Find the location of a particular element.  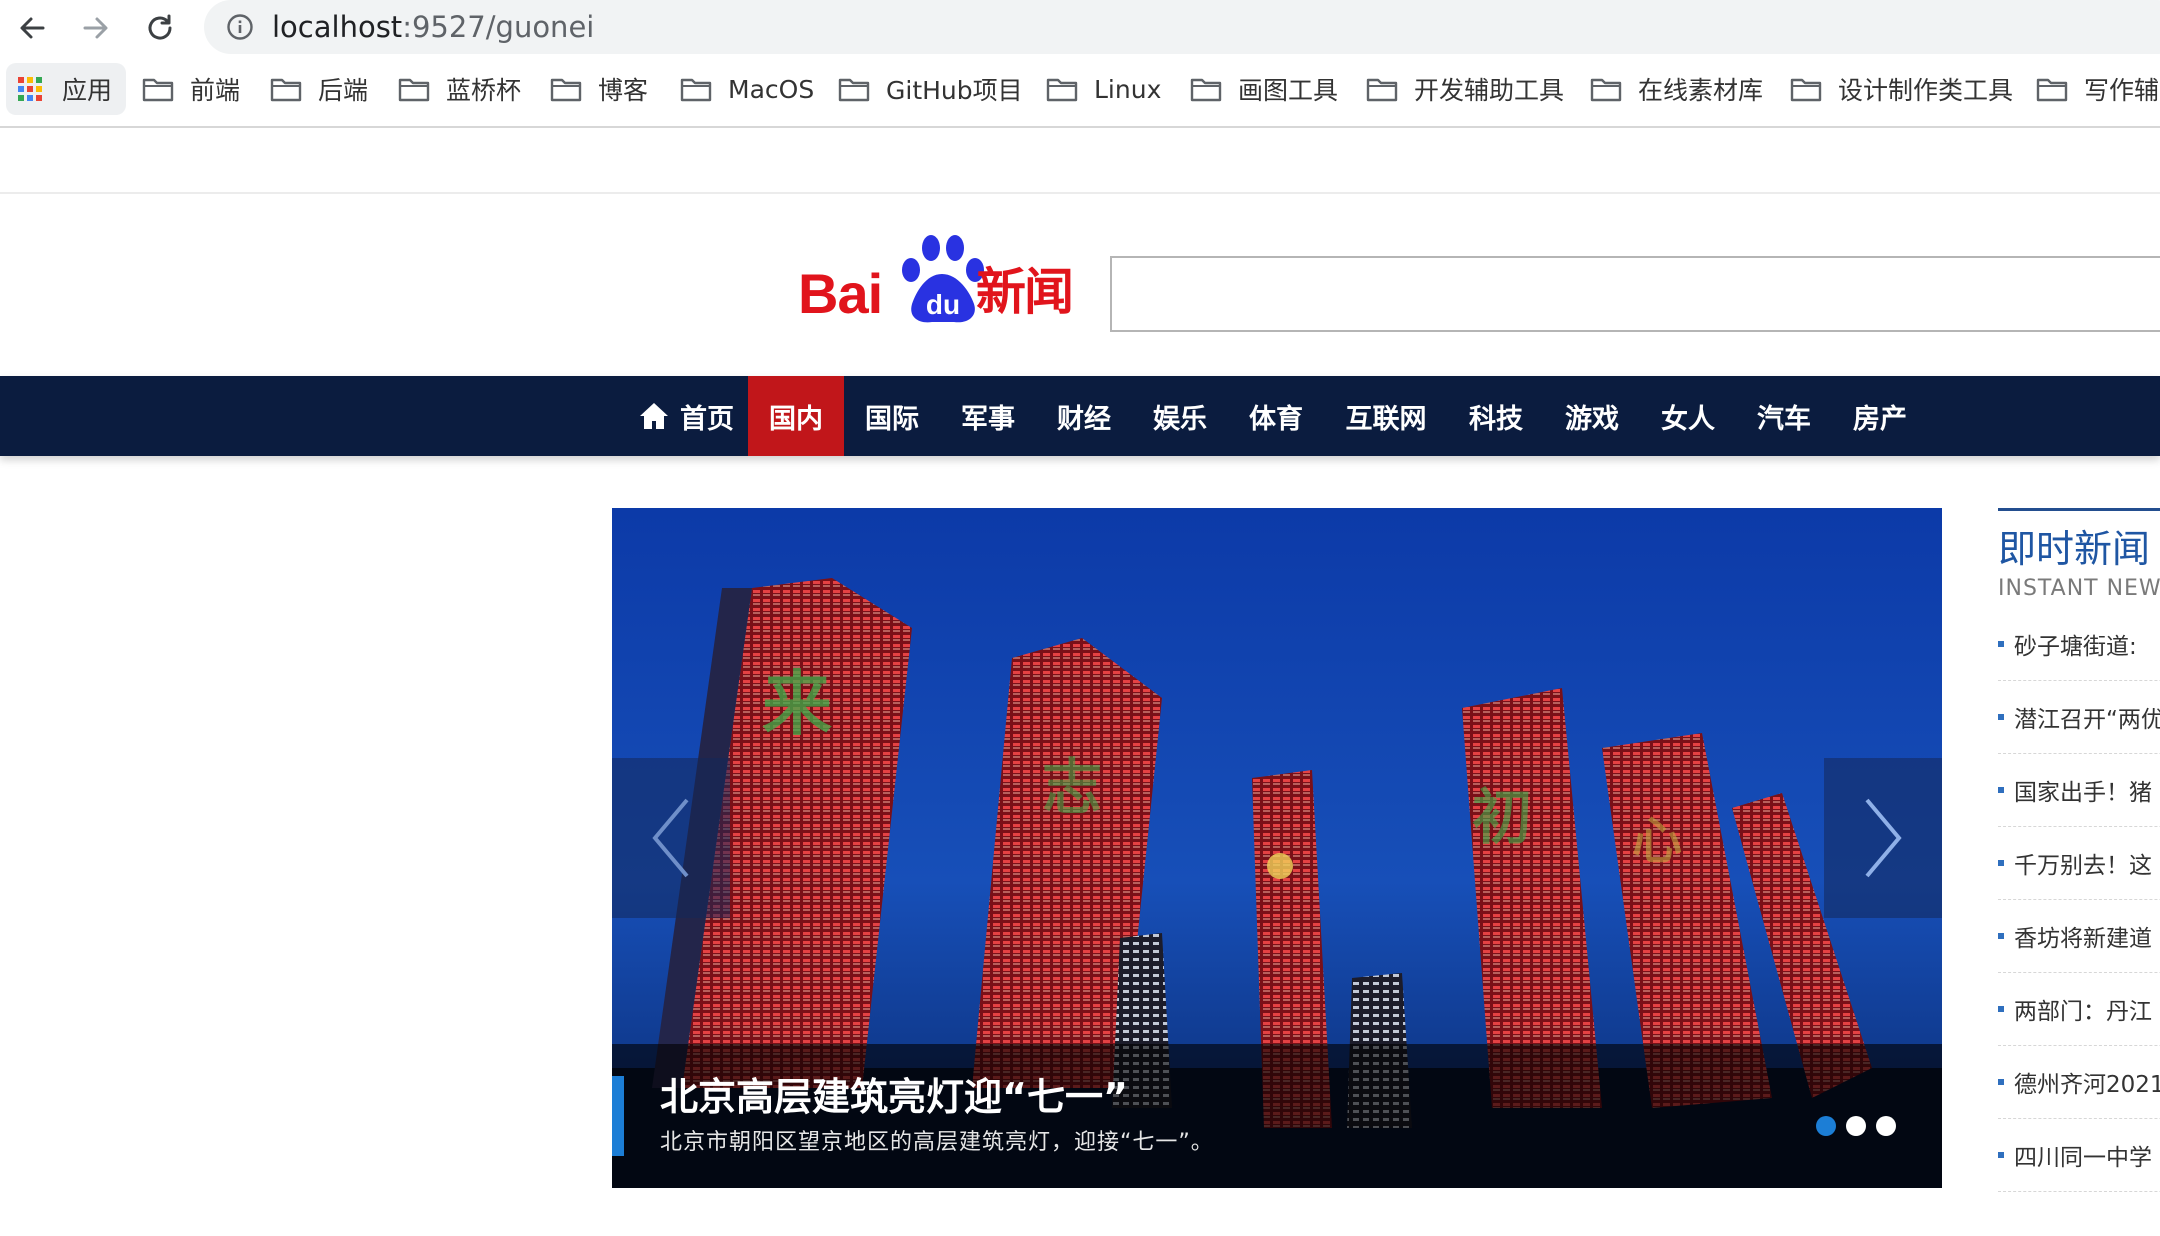

bookmark-folder: 写作辅 is located at coordinates (2097, 89).